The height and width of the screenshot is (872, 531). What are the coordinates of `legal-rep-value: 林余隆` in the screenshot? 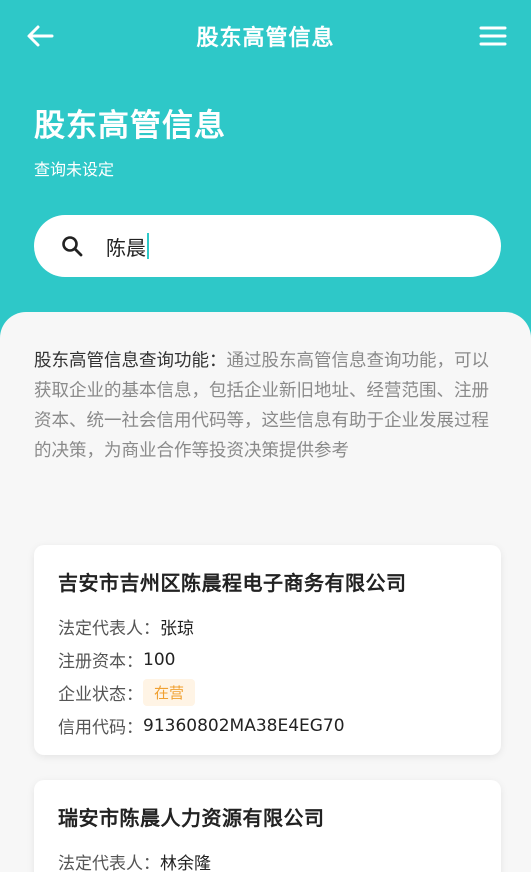 It's located at (185, 863).